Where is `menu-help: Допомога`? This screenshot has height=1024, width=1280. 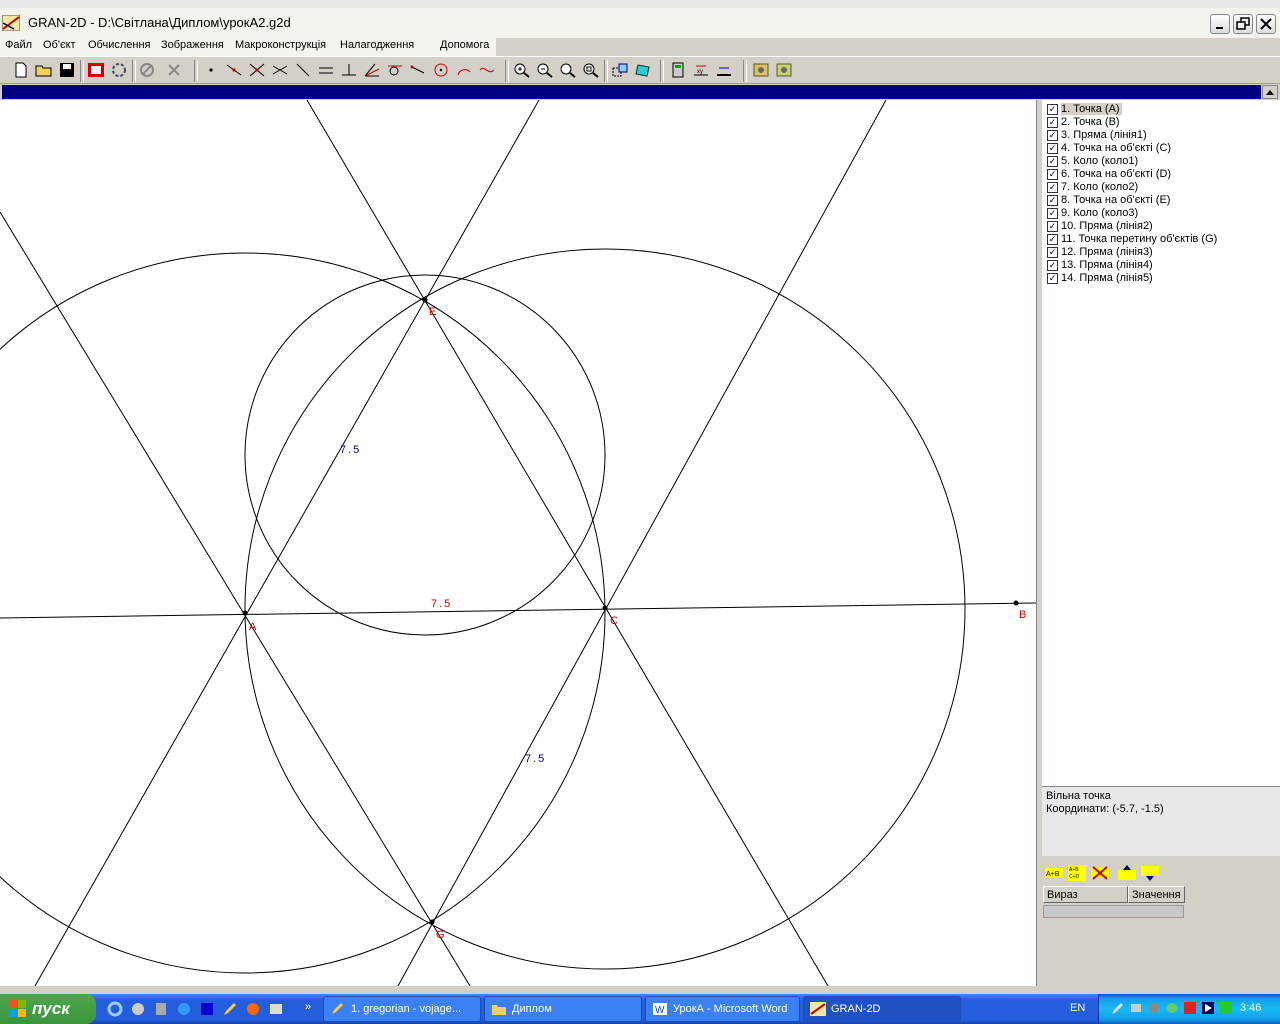
menu-help: Допомога is located at coordinates (464, 45).